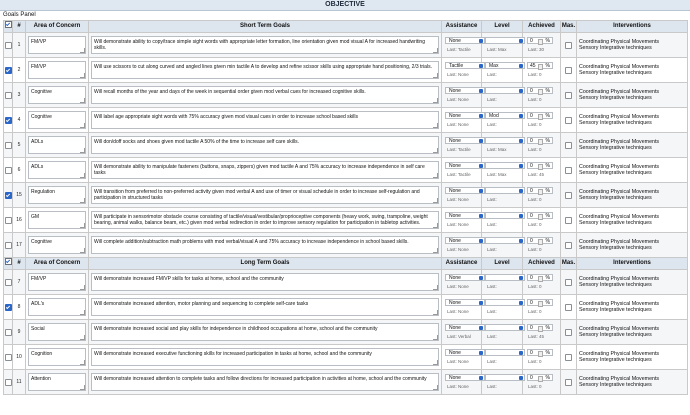  I want to click on achieved-input: 45%, so click(540, 66).